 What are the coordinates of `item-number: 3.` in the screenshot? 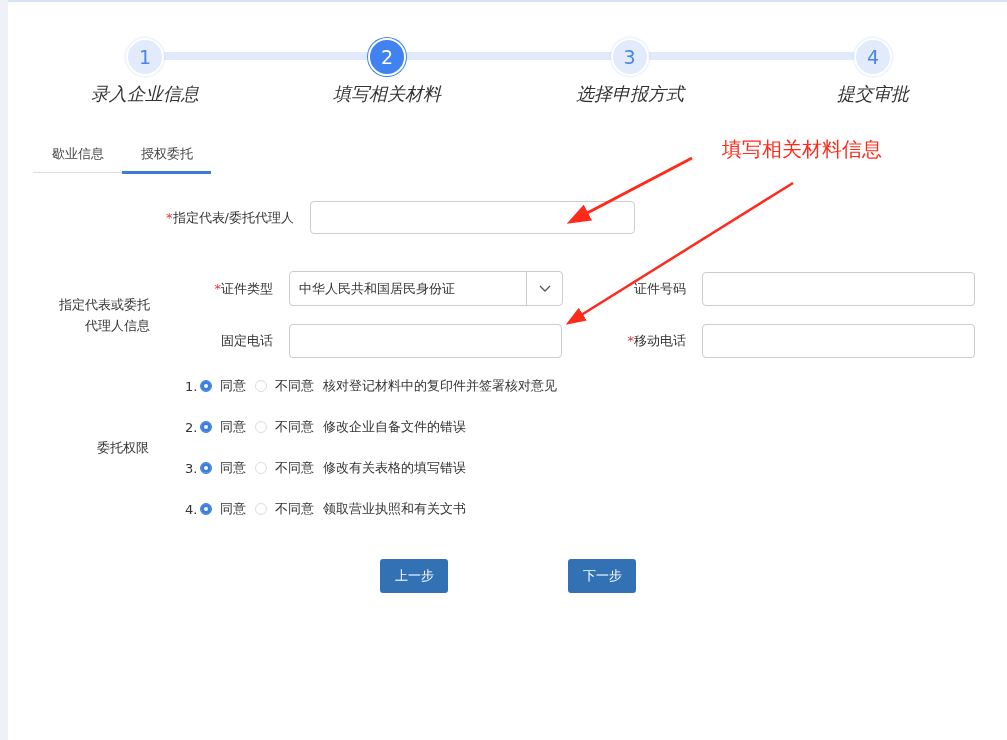 It's located at (191, 468).